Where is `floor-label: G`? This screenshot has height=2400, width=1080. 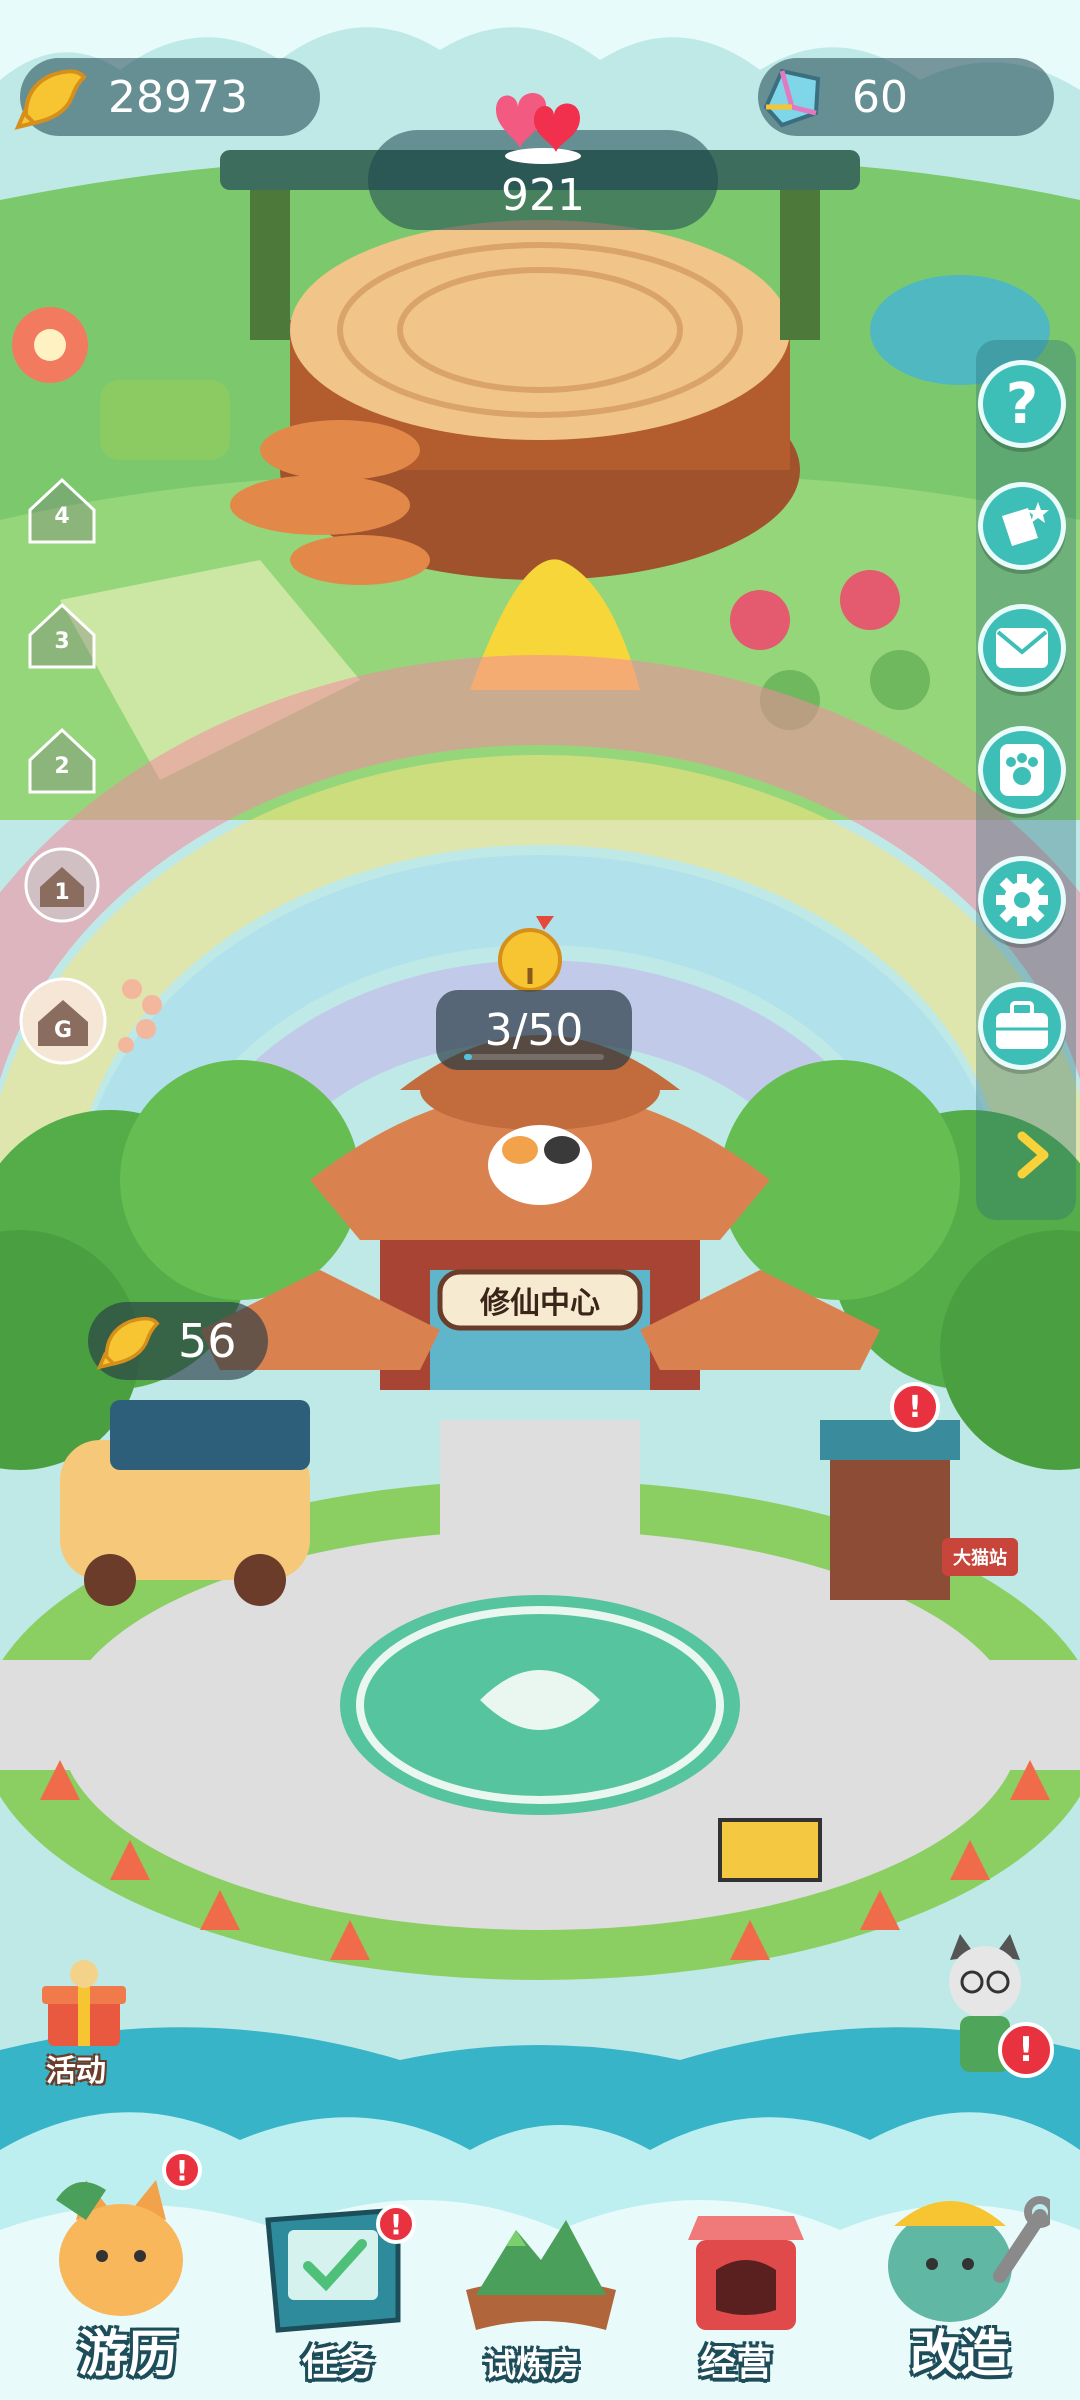
floor-label: G is located at coordinates (63, 1030).